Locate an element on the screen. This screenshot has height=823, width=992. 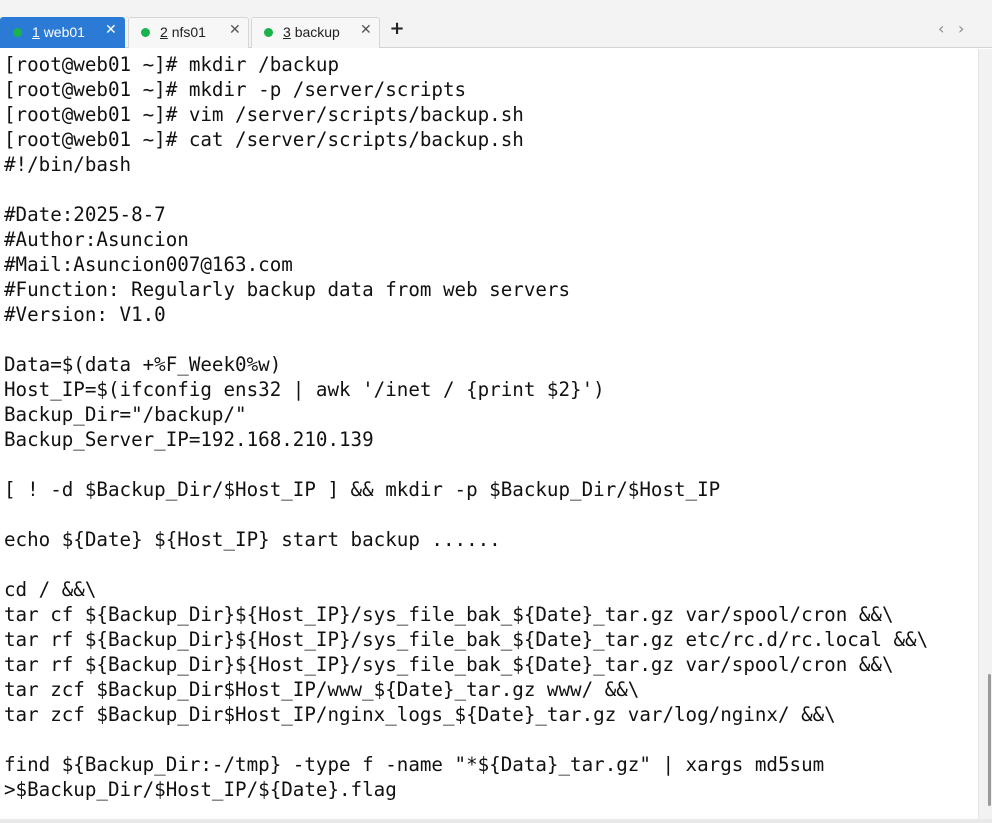
tab-label: 3 backup is located at coordinates (311, 32).